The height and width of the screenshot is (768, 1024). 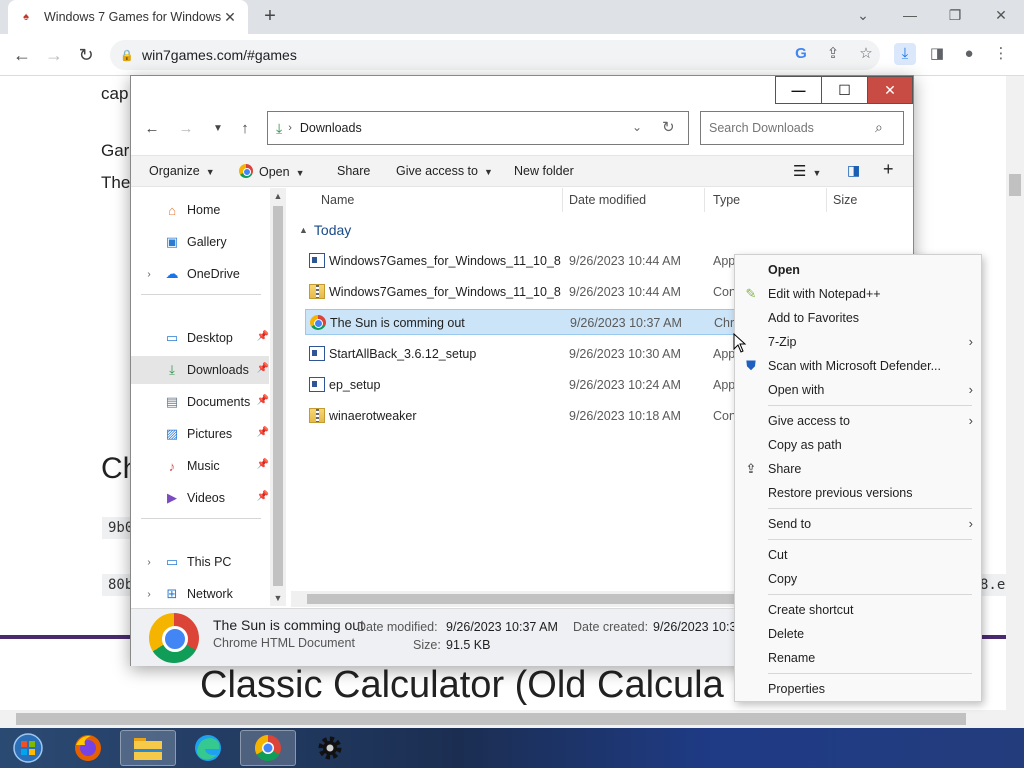 I want to click on column-header-type: Type, so click(x=766, y=200).